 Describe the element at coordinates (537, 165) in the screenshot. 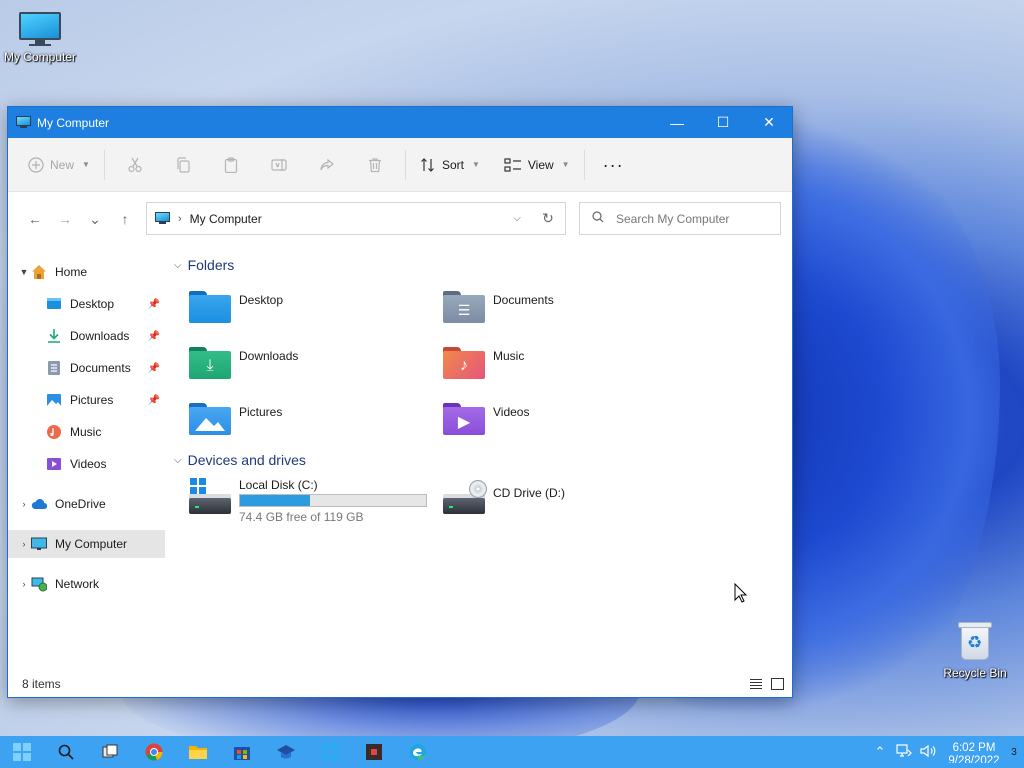

I see `view-button: View ▼` at that location.